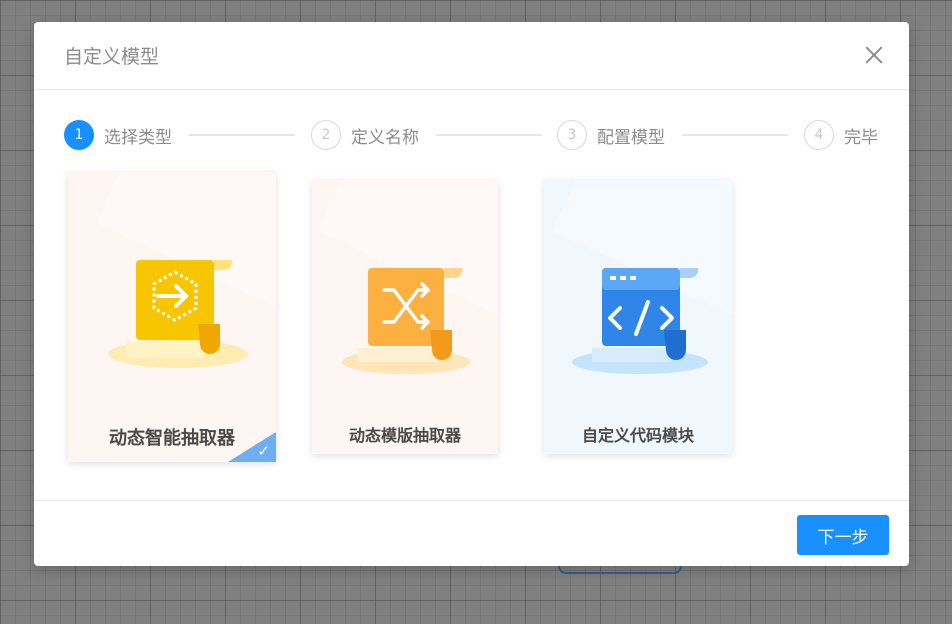 This screenshot has width=952, height=624. Describe the element at coordinates (112, 57) in the screenshot. I see `dialog-title: 自定义模型` at that location.